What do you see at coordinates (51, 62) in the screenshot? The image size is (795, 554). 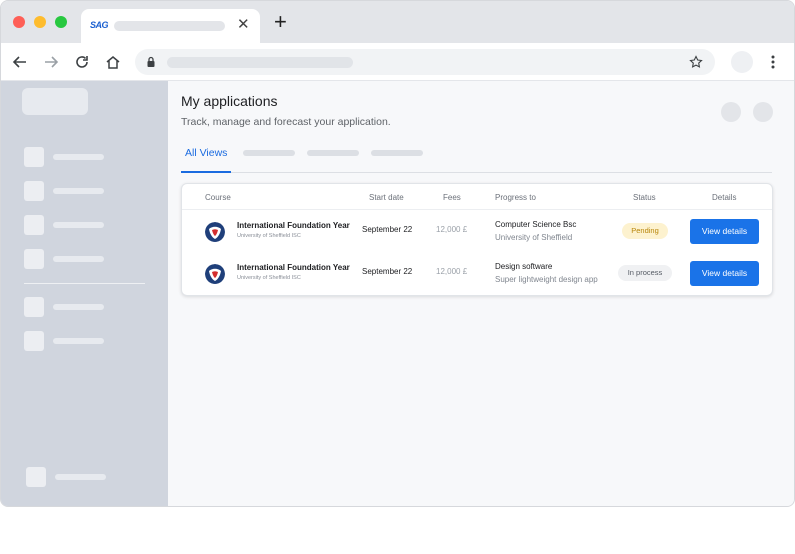 I see `forward-arrow-icon` at bounding box center [51, 62].